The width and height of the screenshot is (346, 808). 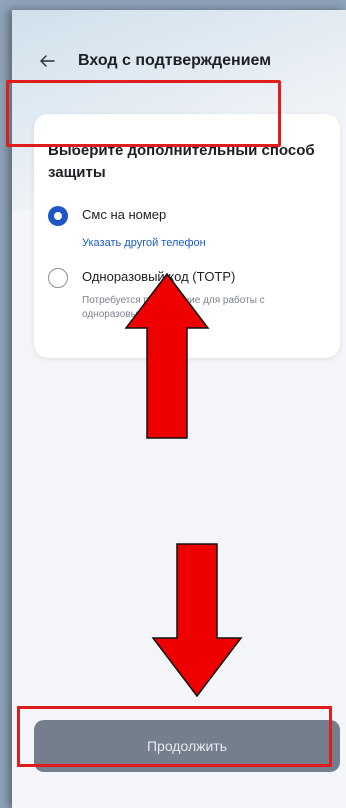 What do you see at coordinates (58, 216) in the screenshot?
I see `radio-sms-selected` at bounding box center [58, 216].